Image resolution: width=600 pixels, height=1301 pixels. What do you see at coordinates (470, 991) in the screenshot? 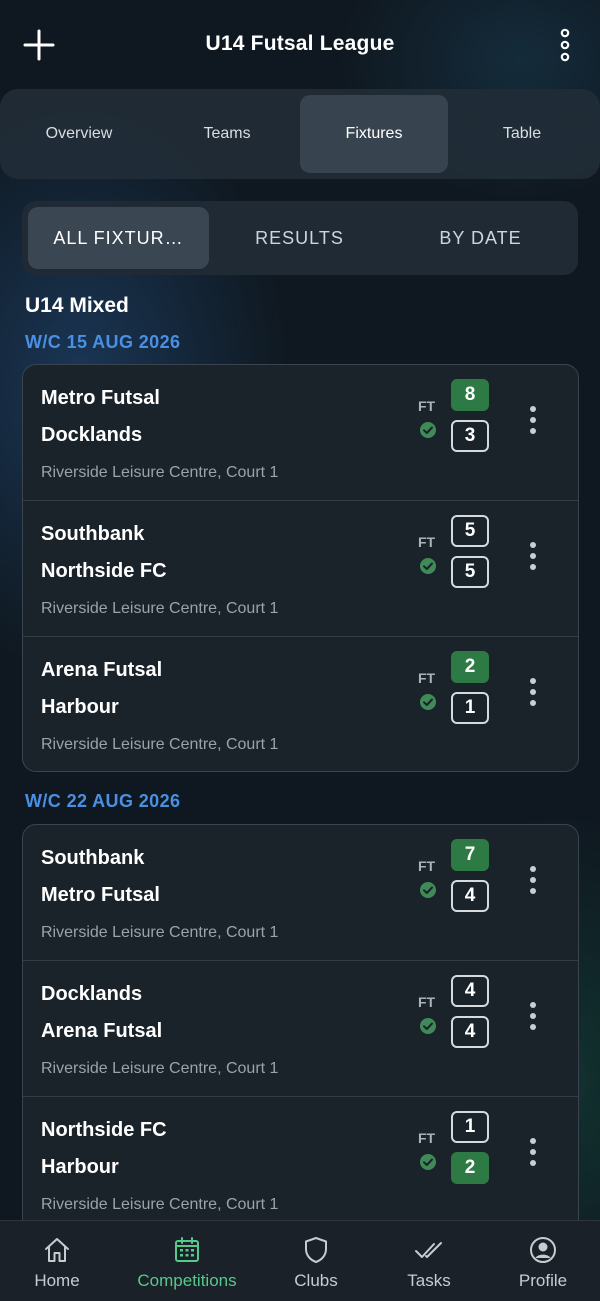
I see `home-score: 4` at bounding box center [470, 991].